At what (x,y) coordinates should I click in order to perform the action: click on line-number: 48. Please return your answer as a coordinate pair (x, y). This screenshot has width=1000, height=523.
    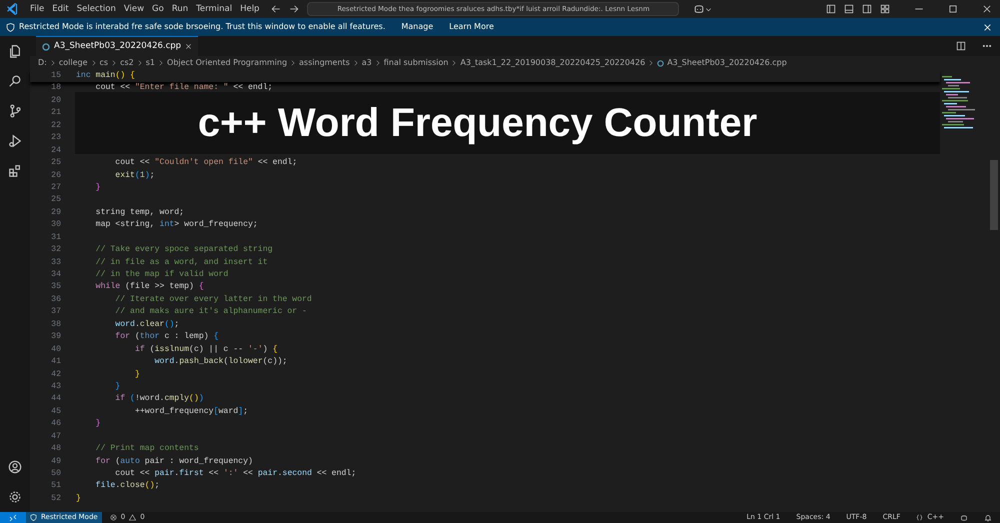
    Looking at the image, I should click on (55, 449).